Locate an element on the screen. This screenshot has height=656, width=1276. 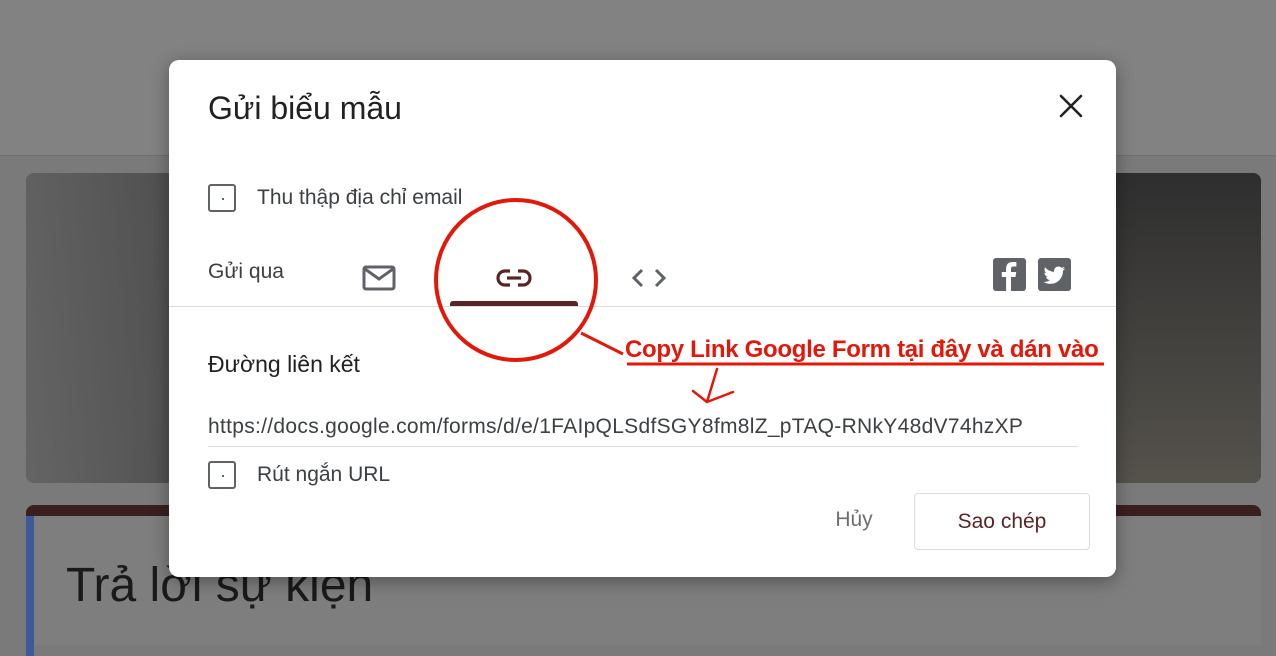
embed-code-icon is located at coordinates (649, 278).